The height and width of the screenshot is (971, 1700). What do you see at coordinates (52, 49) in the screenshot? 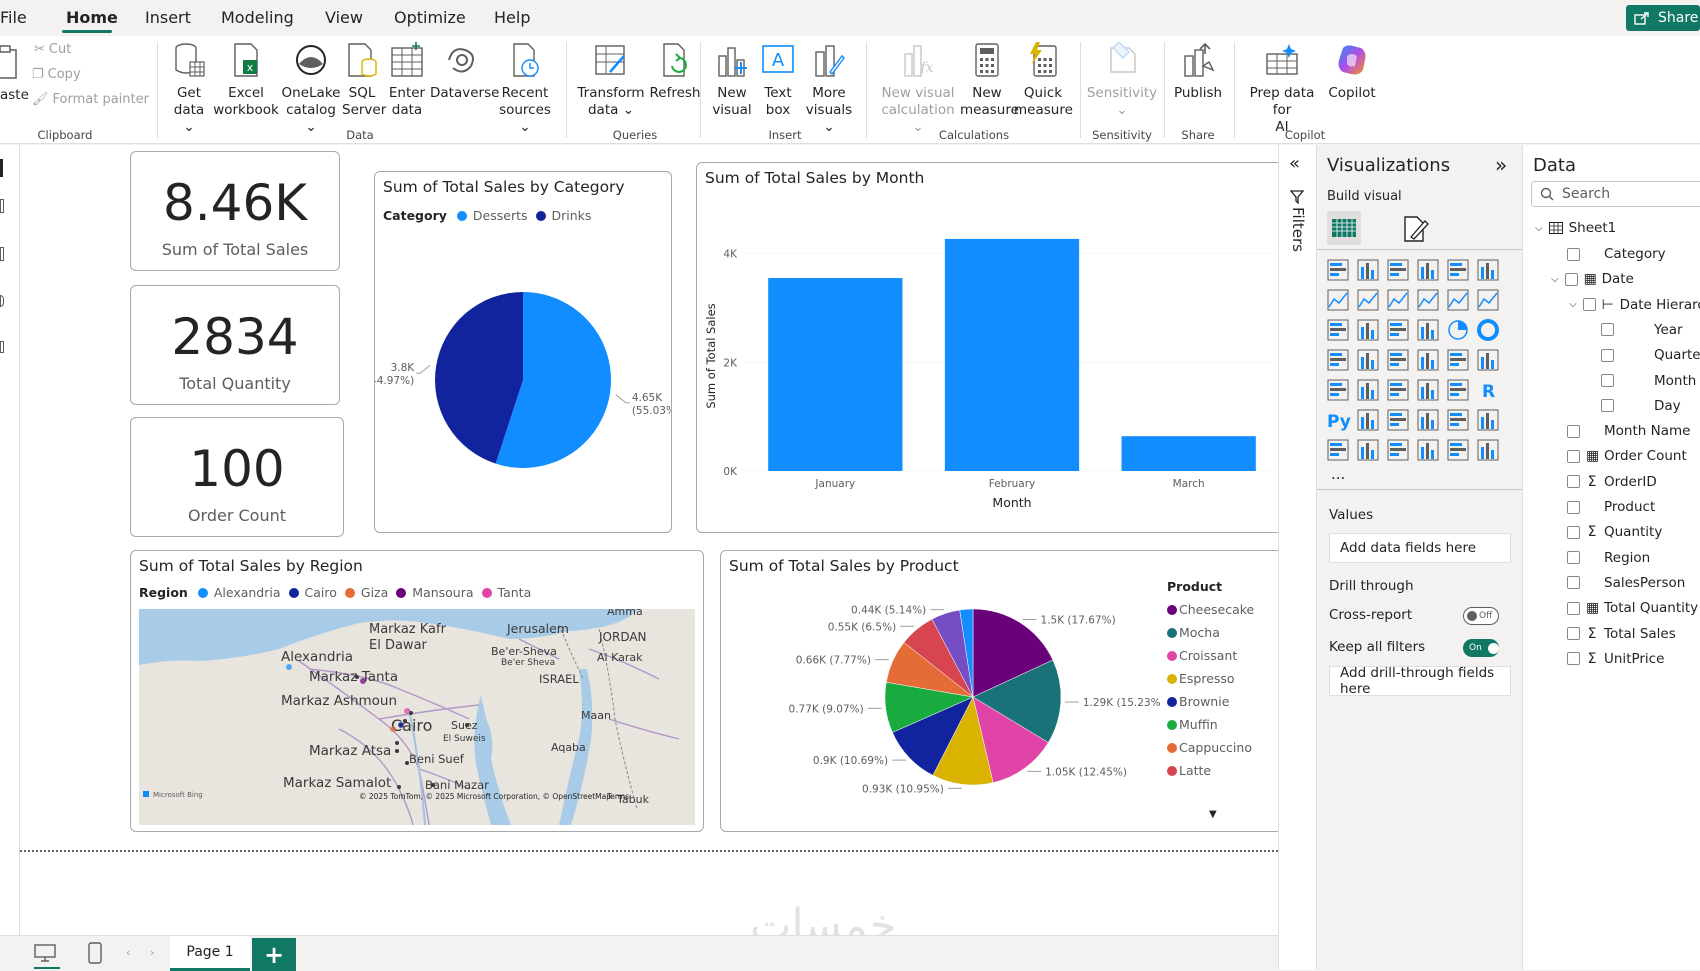
I see `cut-button: ✂ Cut` at bounding box center [52, 49].